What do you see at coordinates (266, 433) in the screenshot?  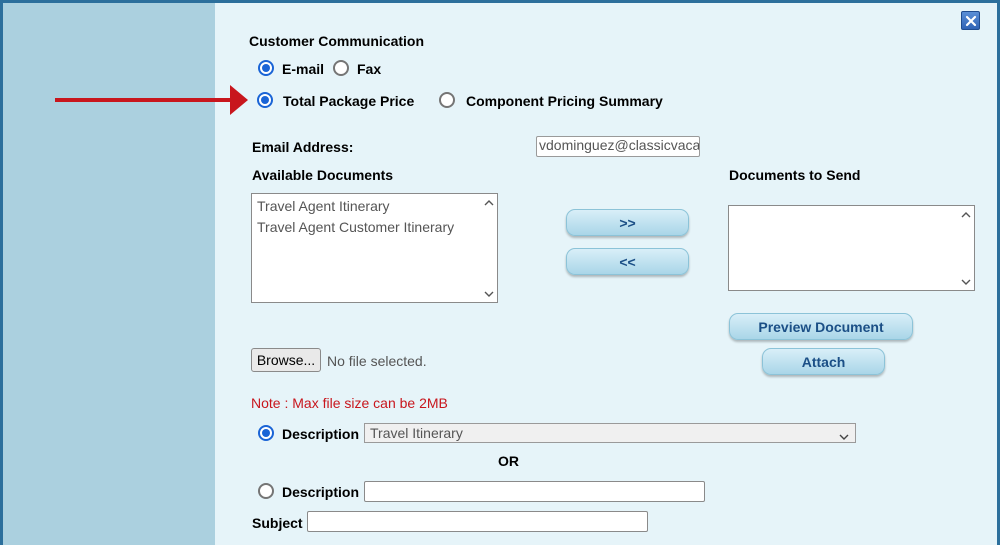 I see `description-select-radio` at bounding box center [266, 433].